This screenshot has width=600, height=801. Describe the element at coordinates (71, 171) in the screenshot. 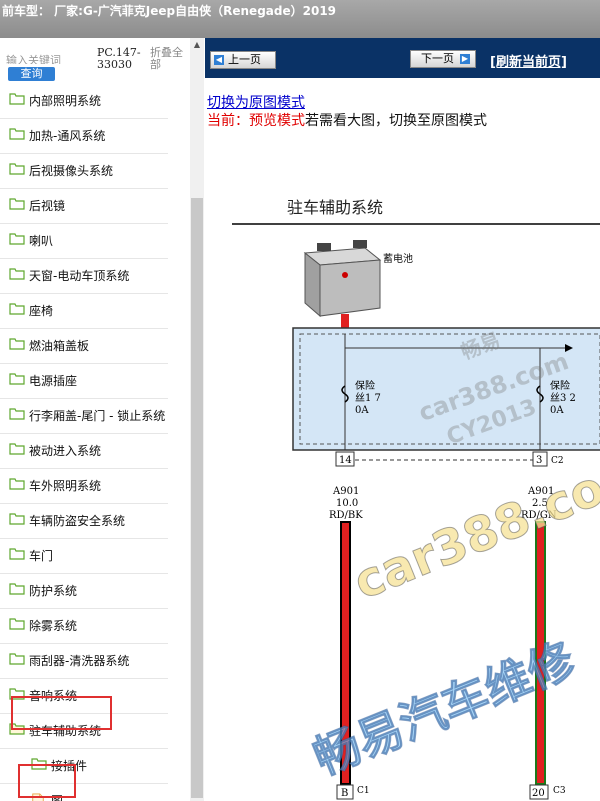

I see `sidebar-item-label: 后视摄像头系统` at that location.